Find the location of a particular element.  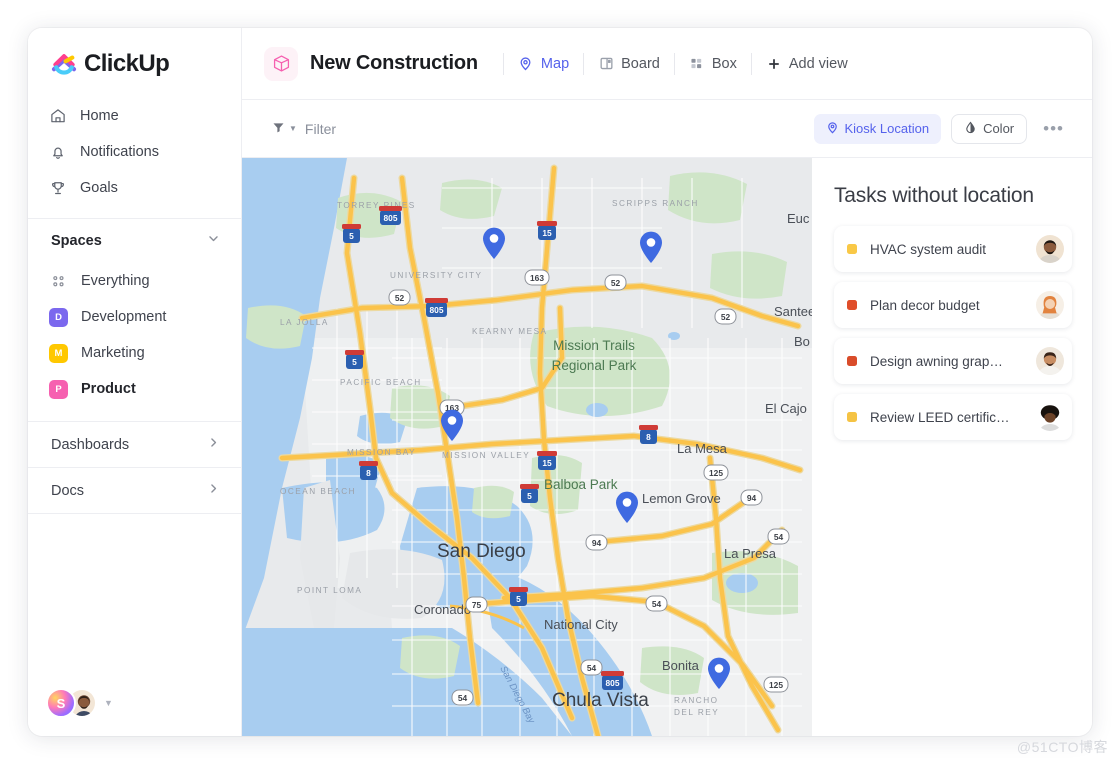

filter-button: ▼ Filter is located at coordinates (304, 129).